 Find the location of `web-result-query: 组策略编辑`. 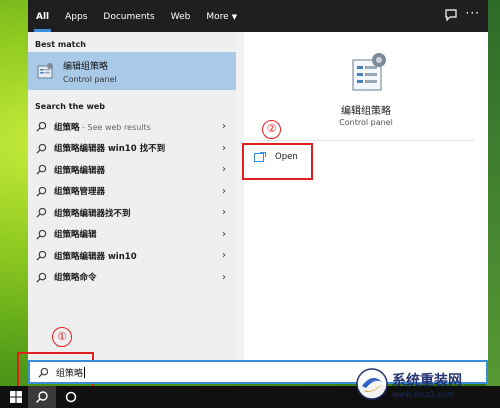

web-result-query: 组策略编辑 is located at coordinates (75, 235).